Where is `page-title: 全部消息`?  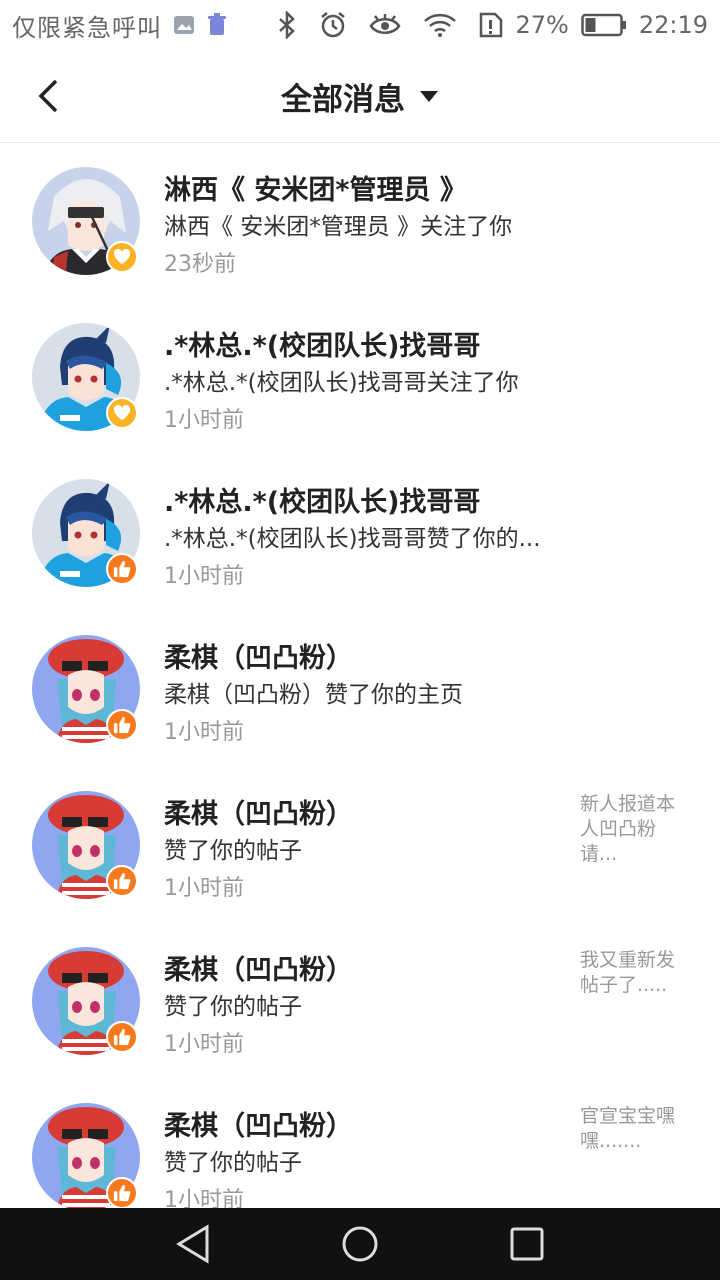 page-title: 全部消息 is located at coordinates (343, 99).